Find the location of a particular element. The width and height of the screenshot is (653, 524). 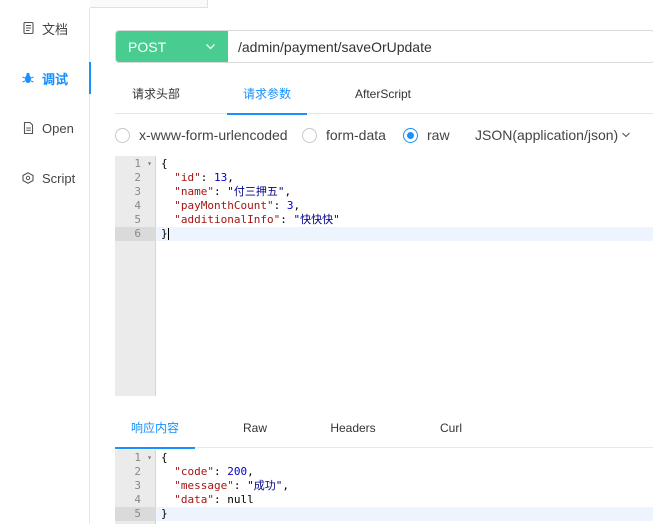

sidebar: 文档 调试 Open Script is located at coordinates (45, 266).